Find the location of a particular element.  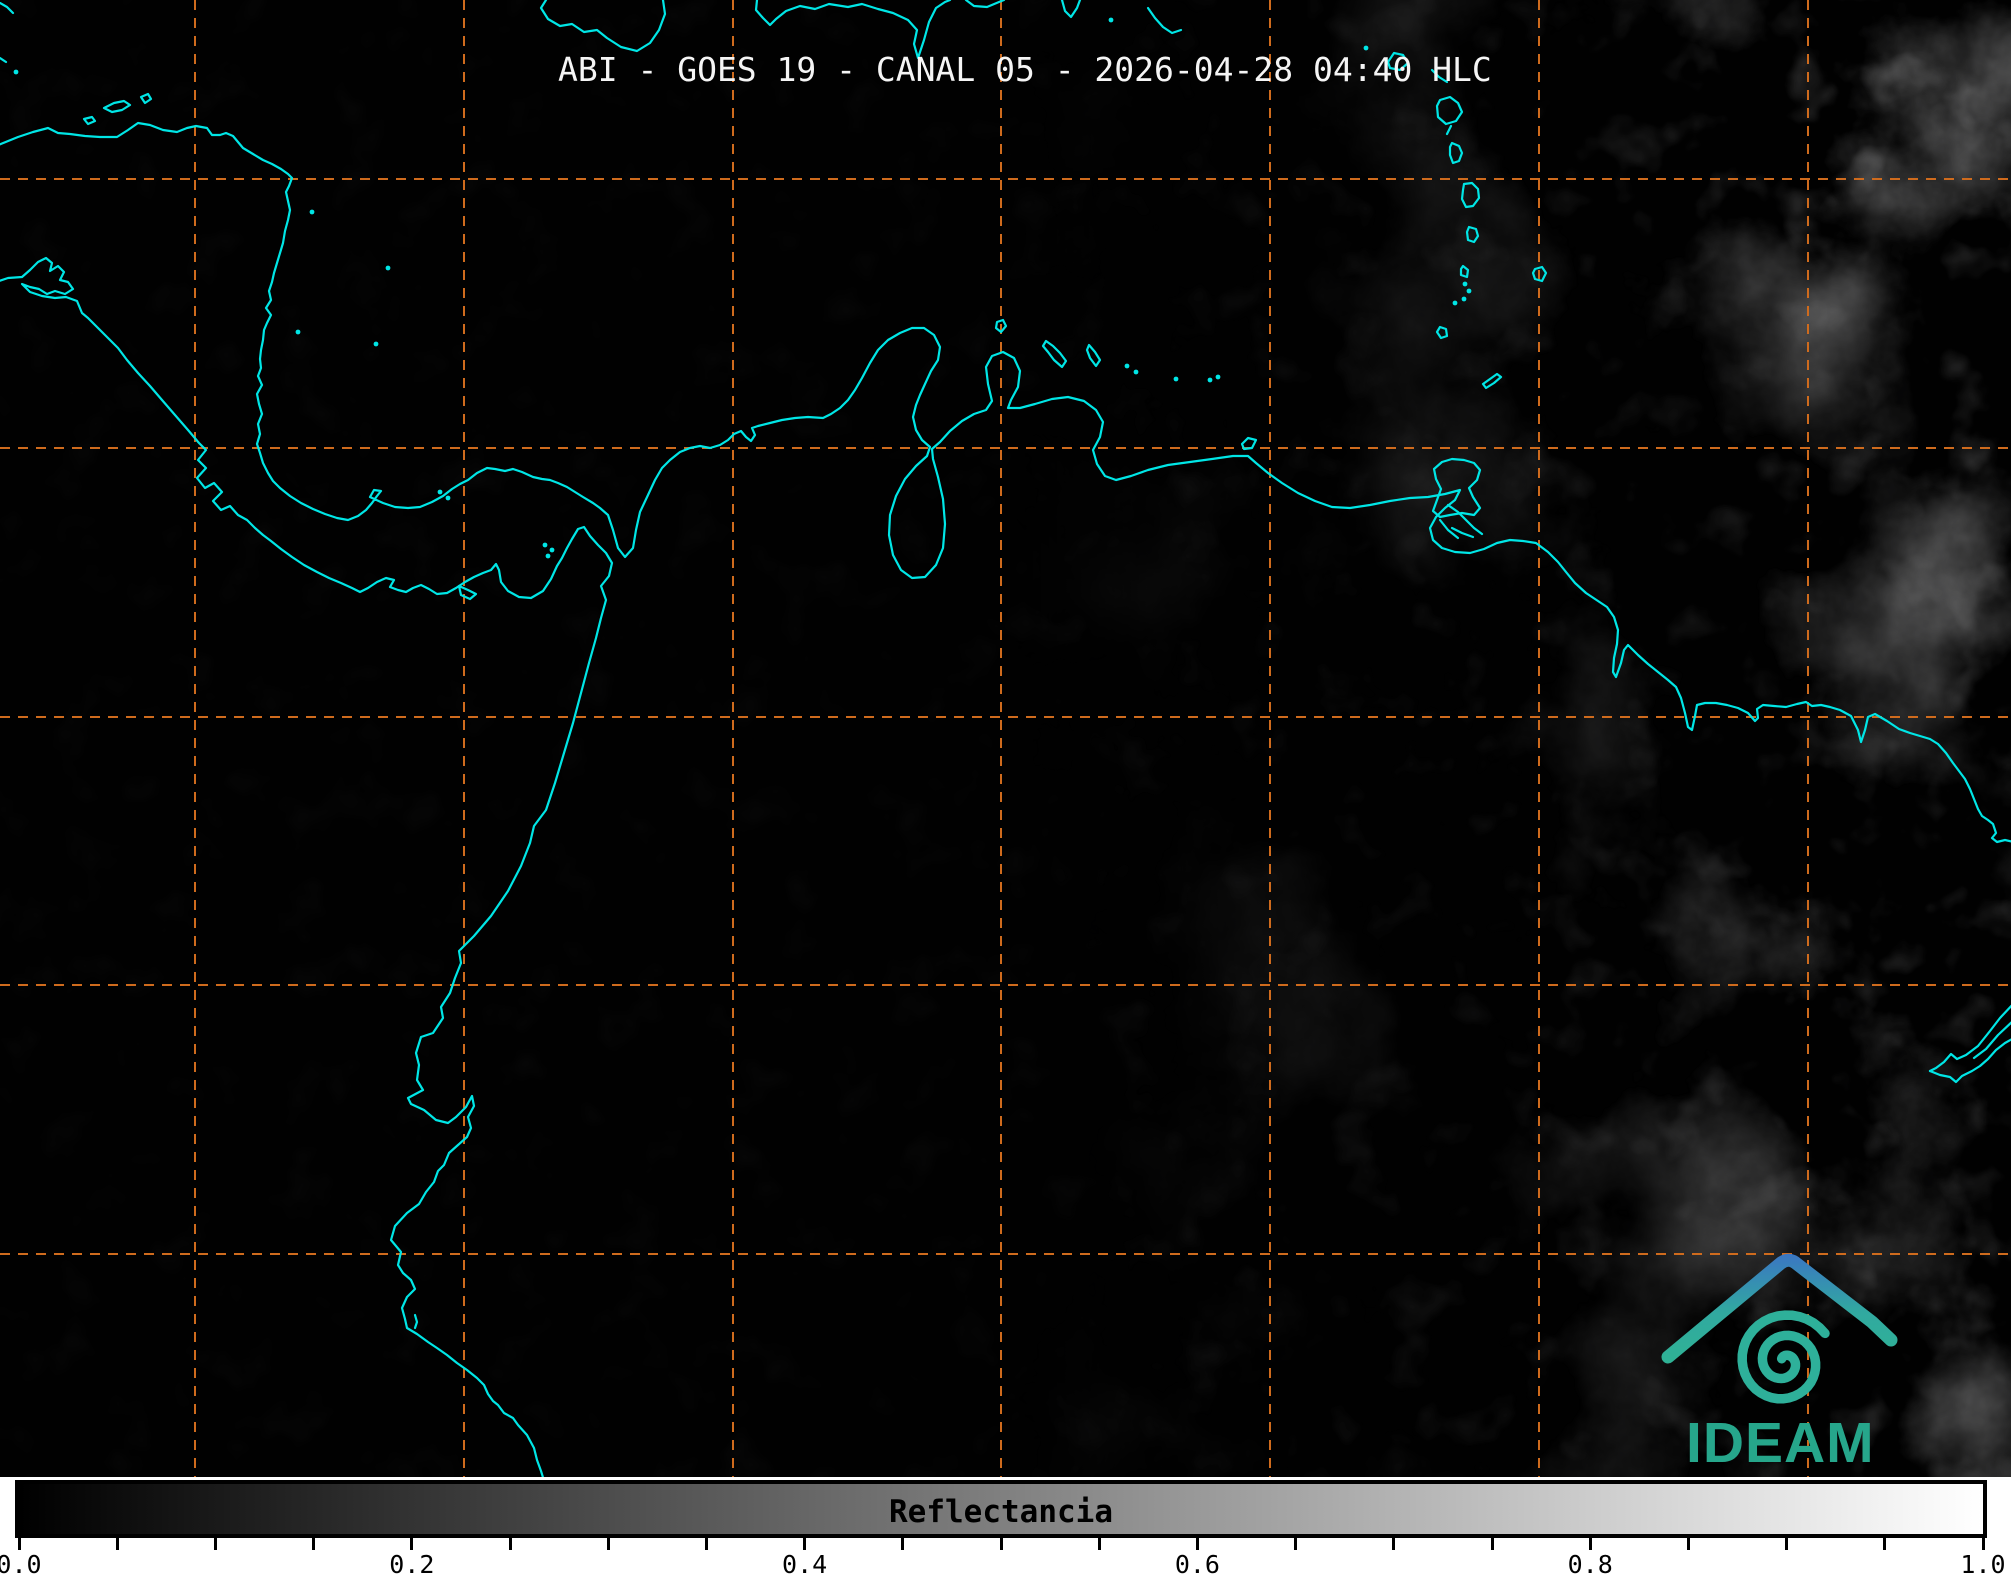

colorbar-label: Reflectancia is located at coordinates (1001, 1512).